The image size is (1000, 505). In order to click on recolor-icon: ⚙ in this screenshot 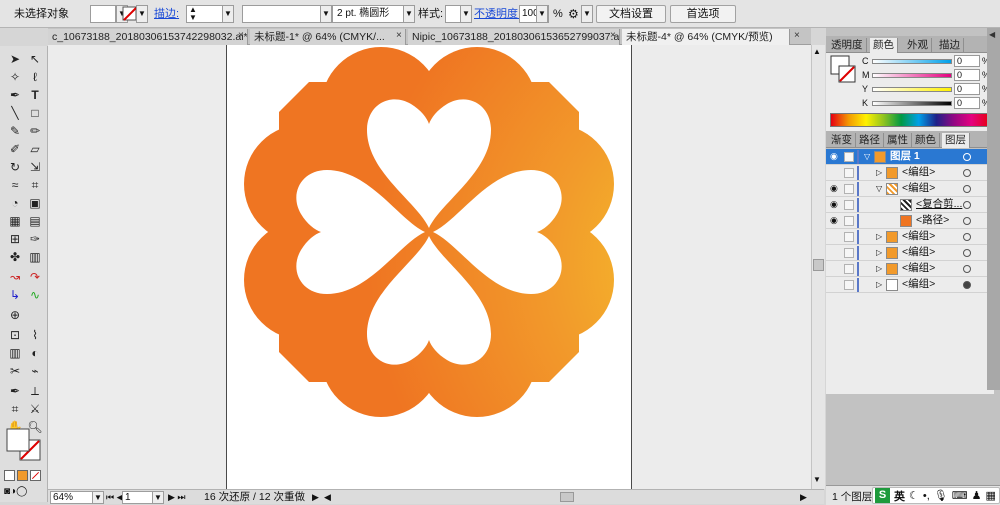, I will do `click(573, 14)`.